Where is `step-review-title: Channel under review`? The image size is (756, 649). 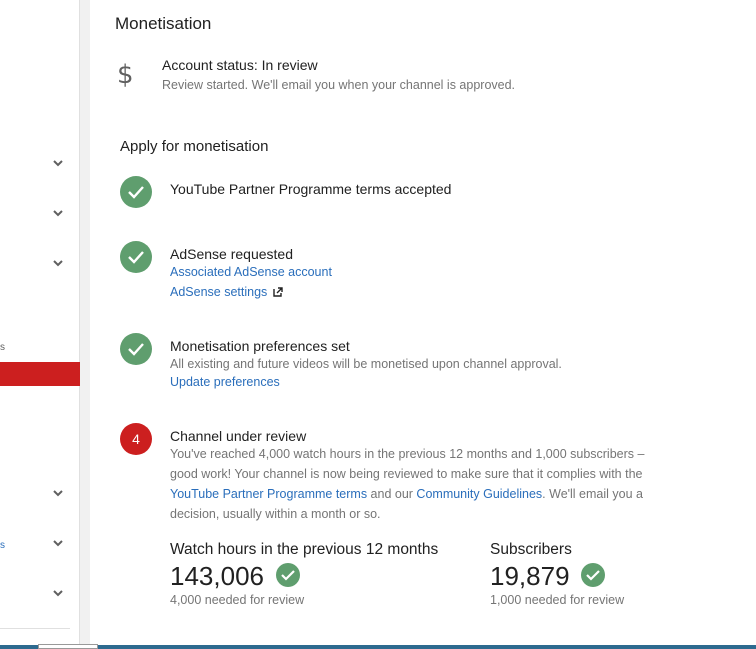
step-review-title: Channel under review is located at coordinates (238, 436).